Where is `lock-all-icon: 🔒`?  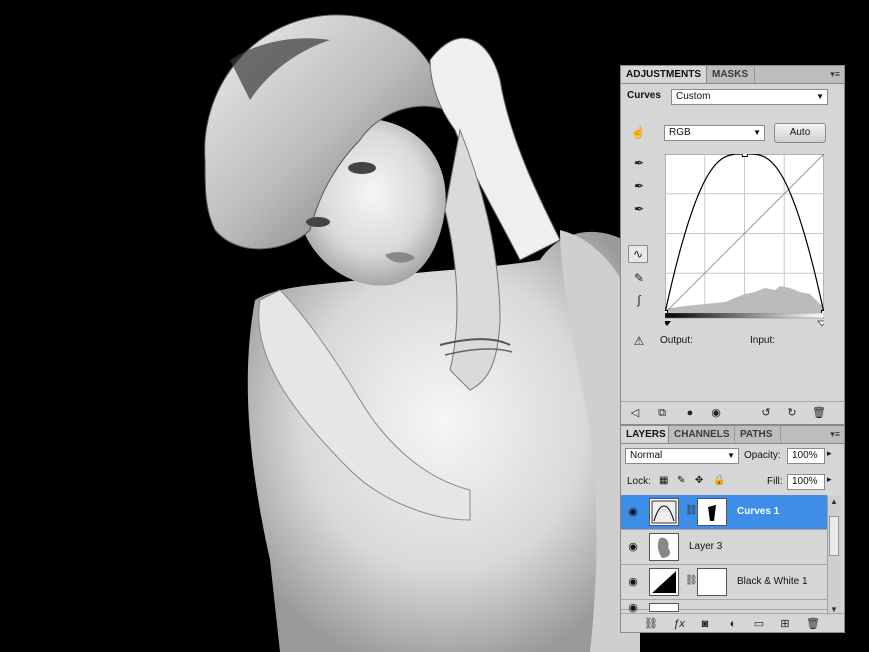
lock-all-icon: 🔒 is located at coordinates (719, 480).